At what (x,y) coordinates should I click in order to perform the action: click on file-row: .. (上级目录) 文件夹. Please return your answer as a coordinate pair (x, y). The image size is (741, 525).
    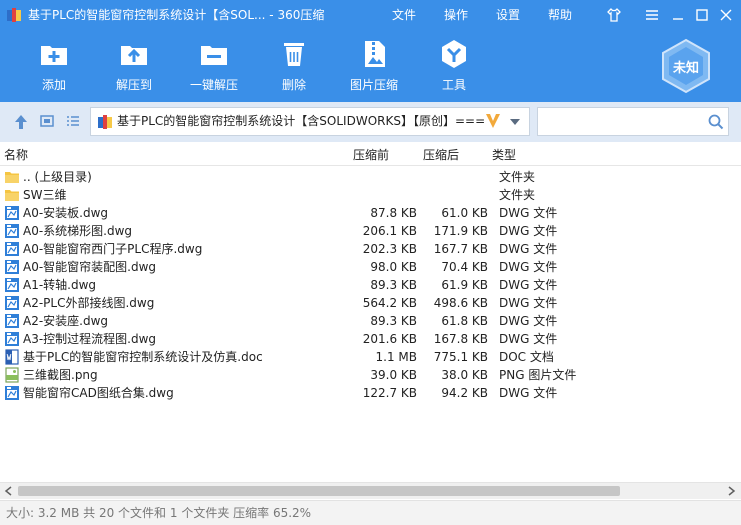
    Looking at the image, I should click on (370, 177).